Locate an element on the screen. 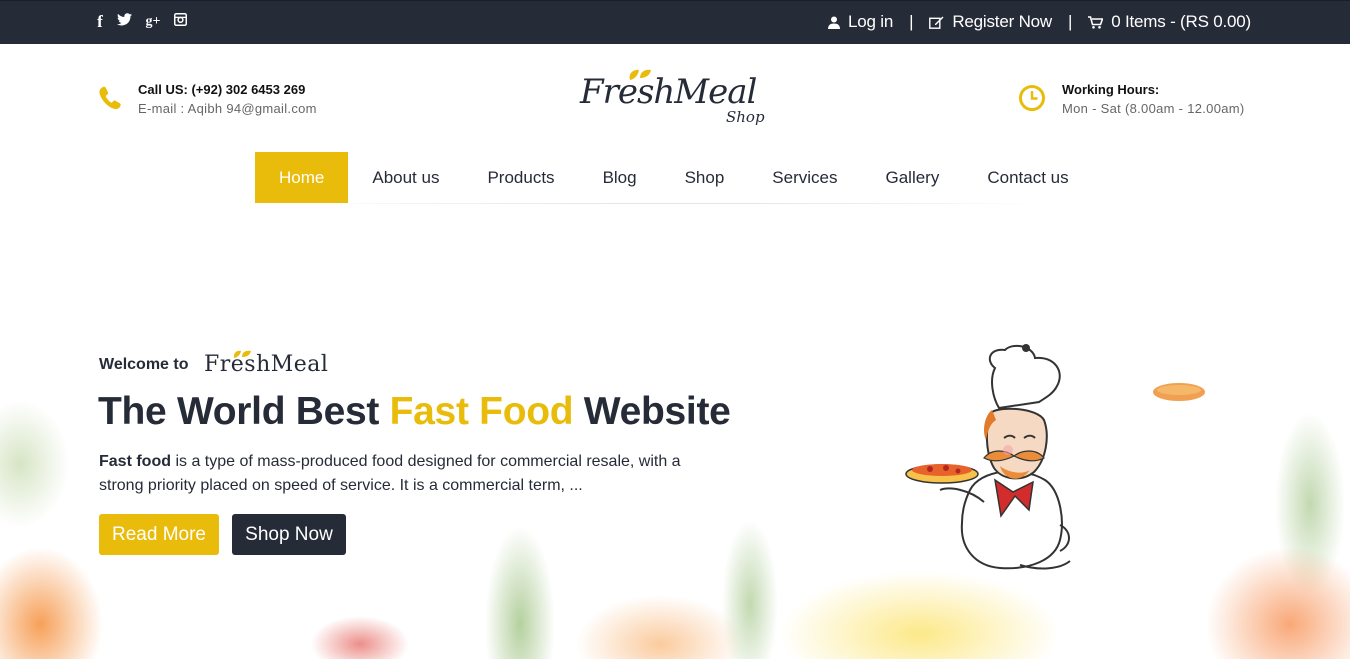 Image resolution: width=1350 pixels, height=659 pixels. welcome-text: Welcome to is located at coordinates (144, 364).